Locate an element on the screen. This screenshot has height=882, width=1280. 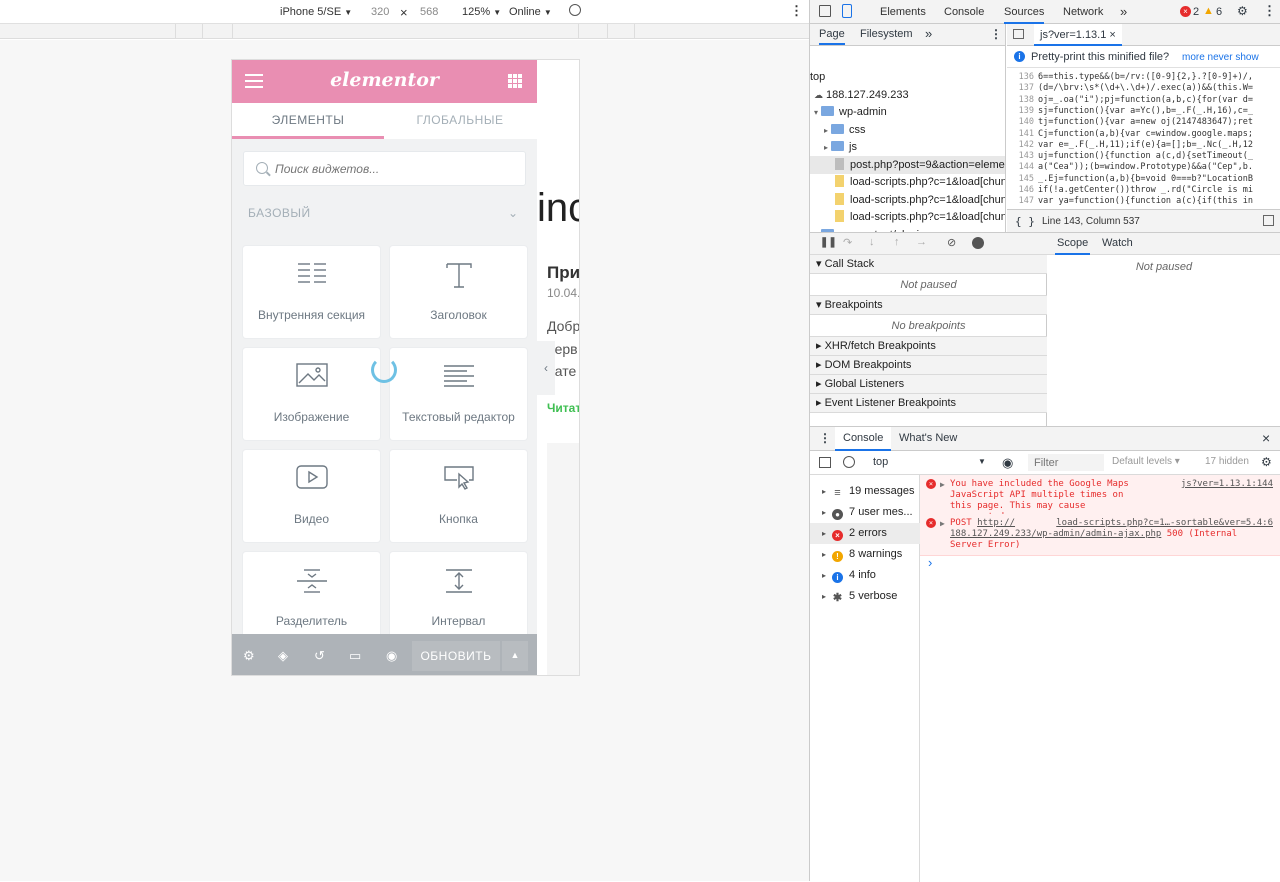
console-prompt: › is located at coordinates (930, 562).